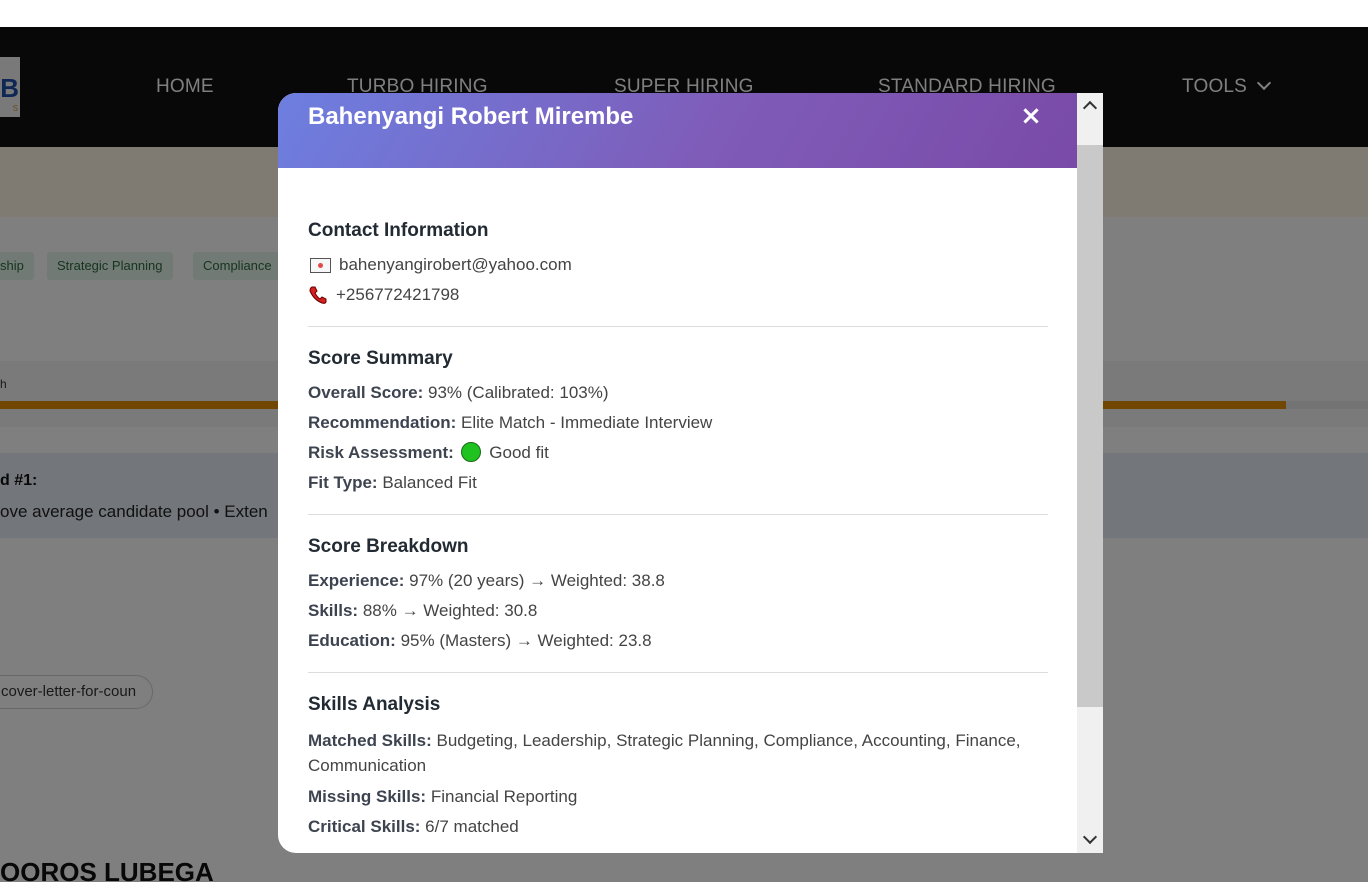 This screenshot has height=882, width=1368. I want to click on missing-skills-value: Financial Reporting, so click(504, 796).